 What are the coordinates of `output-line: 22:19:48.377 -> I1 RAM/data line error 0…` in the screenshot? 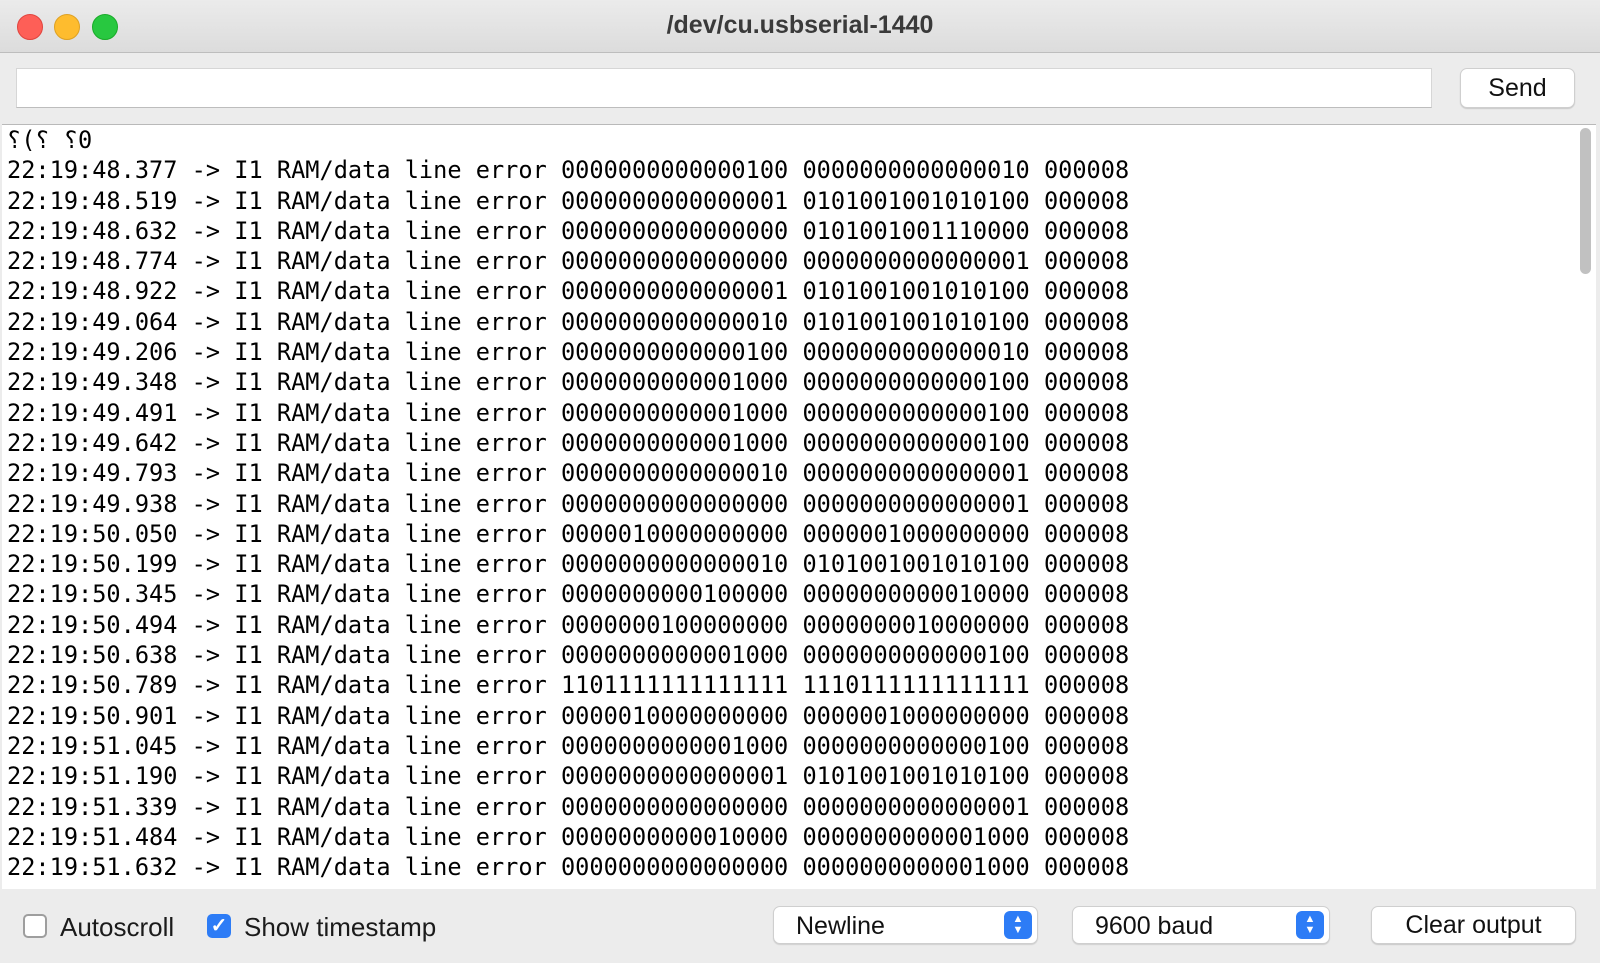 It's located at (568, 170).